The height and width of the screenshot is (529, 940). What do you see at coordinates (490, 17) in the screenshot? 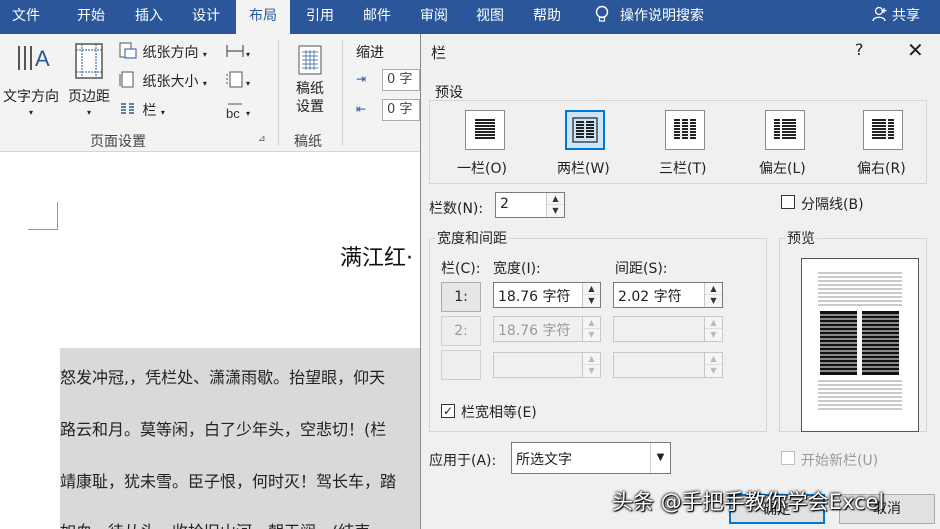
I see `tab-view: 视图` at bounding box center [490, 17].